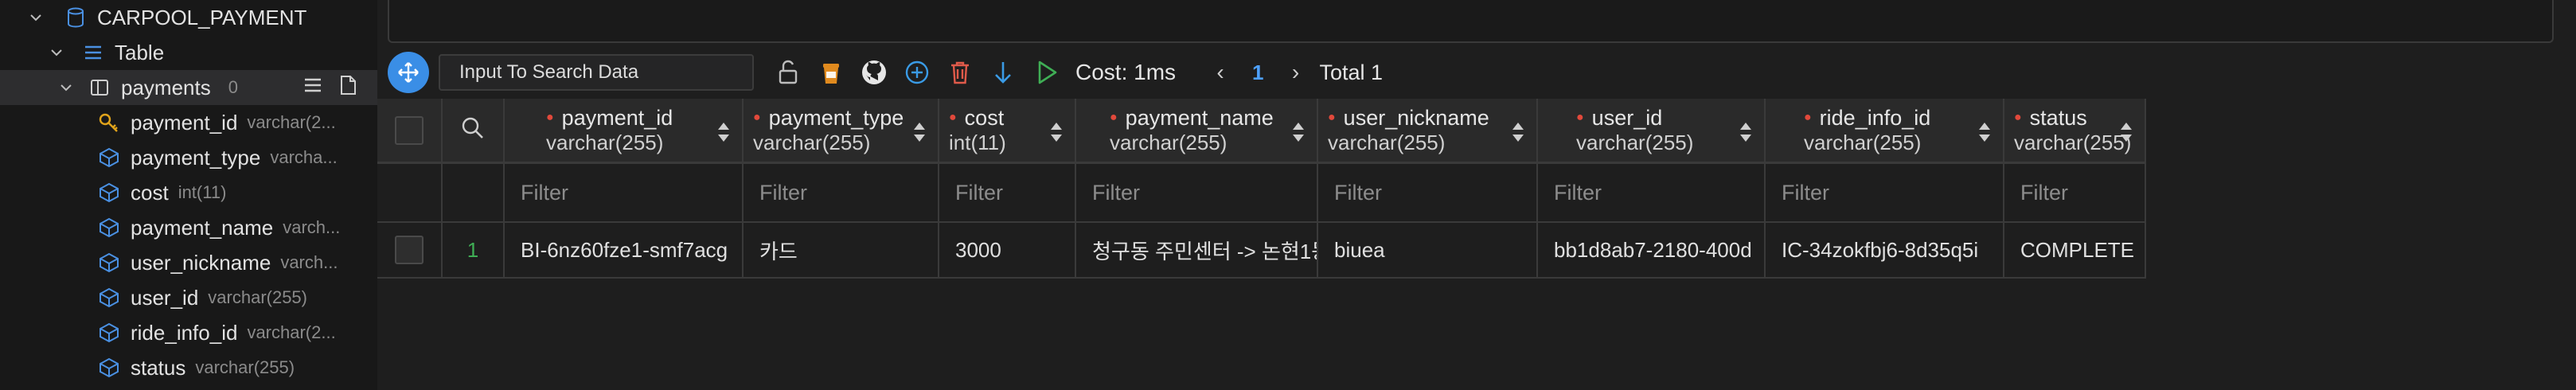 The width and height of the screenshot is (2576, 390). I want to click on filter-input-ride-info-id: Filter, so click(1885, 193).